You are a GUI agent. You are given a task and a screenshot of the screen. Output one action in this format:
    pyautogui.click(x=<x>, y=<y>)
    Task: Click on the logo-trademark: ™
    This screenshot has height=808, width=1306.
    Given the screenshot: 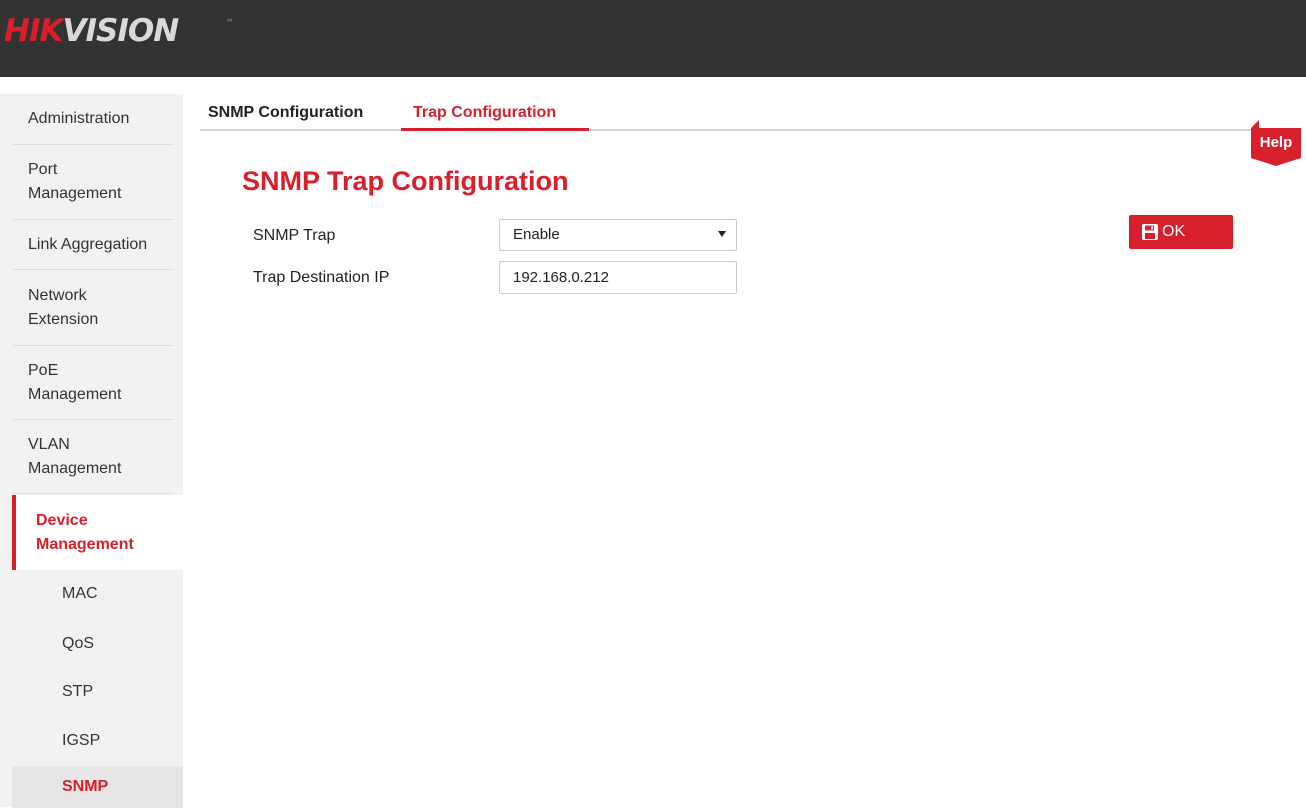 What is the action you would take?
    pyautogui.click(x=230, y=22)
    